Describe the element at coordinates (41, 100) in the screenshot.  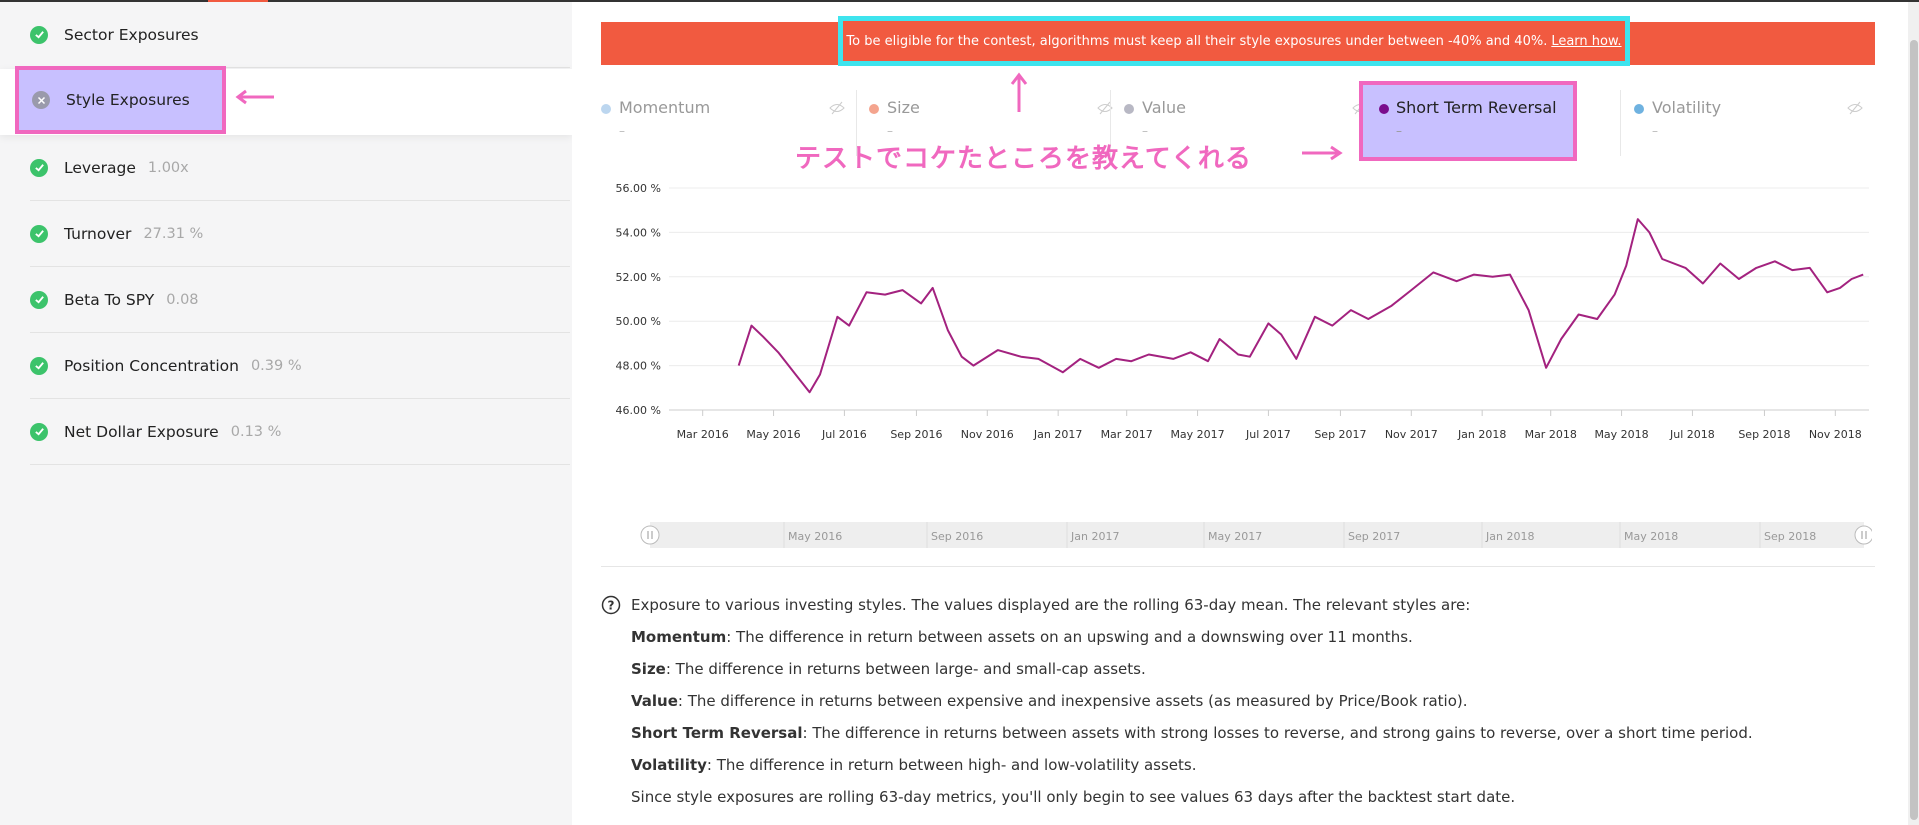
I see `failed-icon` at that location.